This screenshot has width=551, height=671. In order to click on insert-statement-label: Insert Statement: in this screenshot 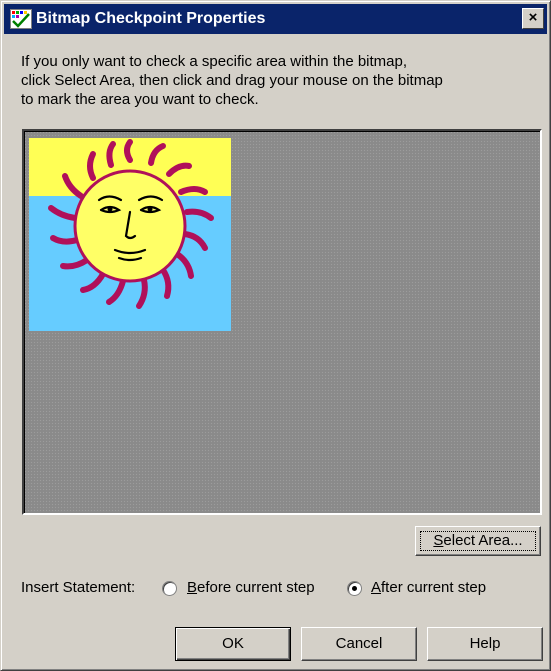, I will do `click(78, 587)`.